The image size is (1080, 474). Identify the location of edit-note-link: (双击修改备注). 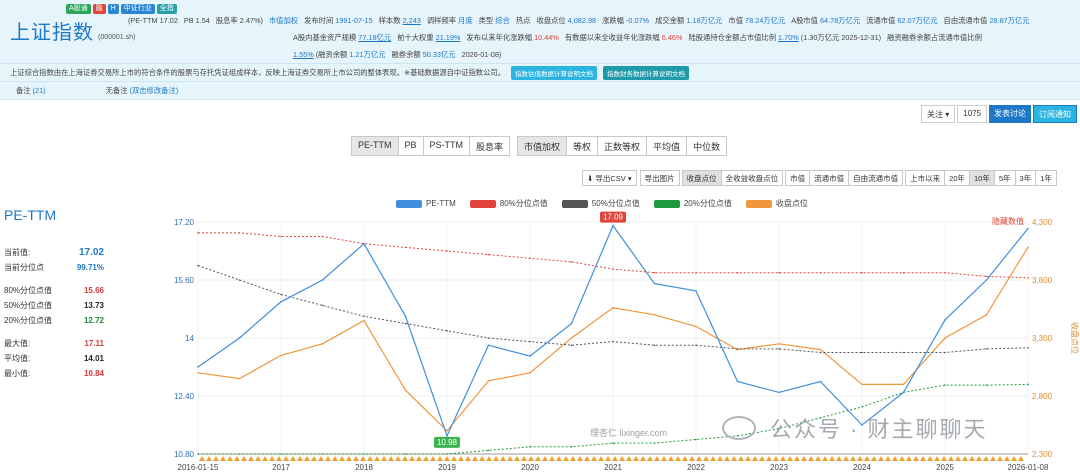
(154, 90).